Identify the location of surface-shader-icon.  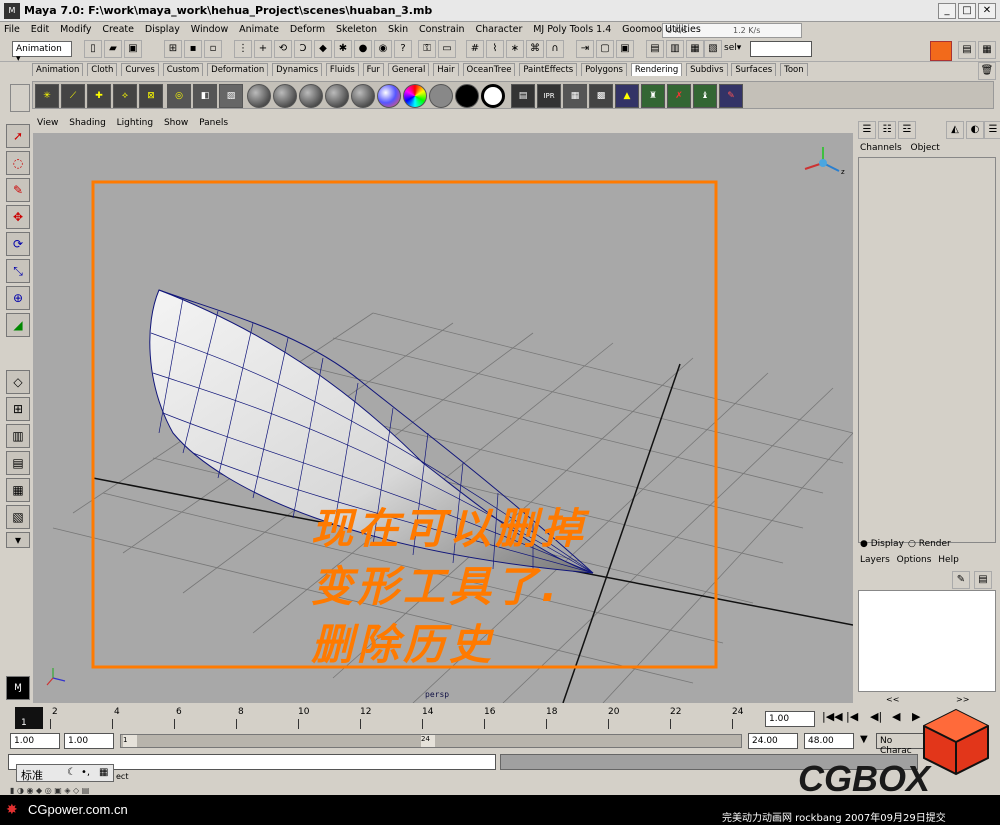
(441, 96).